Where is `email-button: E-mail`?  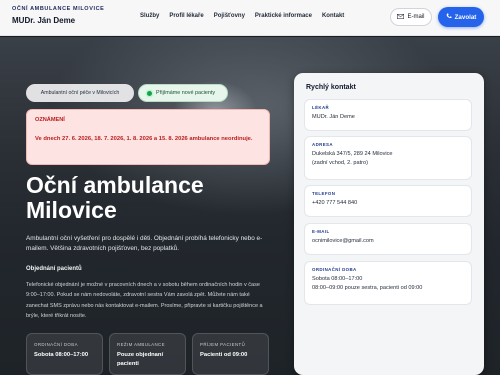 email-button: E-mail is located at coordinates (411, 17).